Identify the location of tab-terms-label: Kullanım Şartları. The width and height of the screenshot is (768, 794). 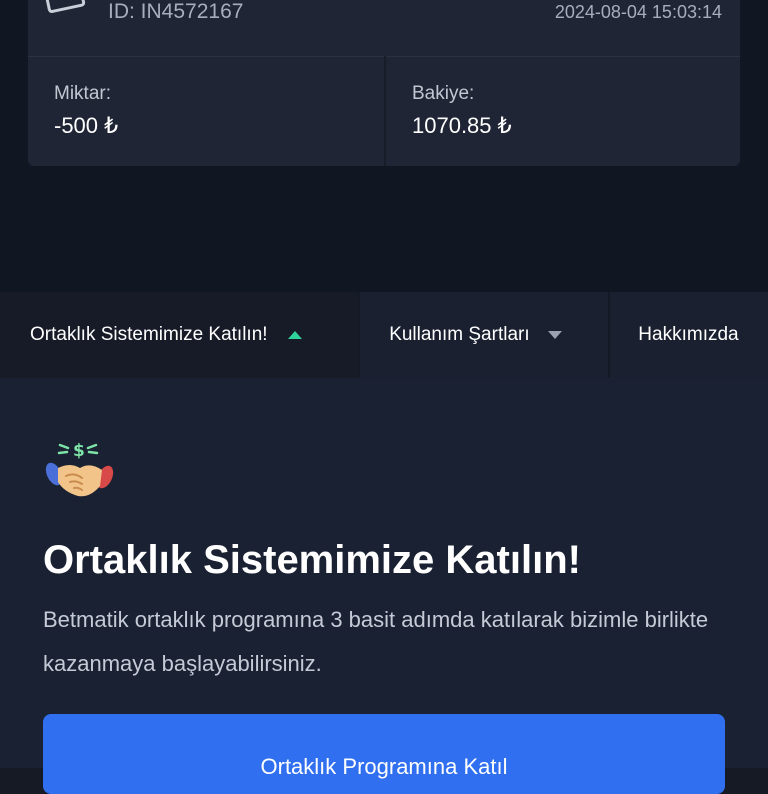
(459, 334).